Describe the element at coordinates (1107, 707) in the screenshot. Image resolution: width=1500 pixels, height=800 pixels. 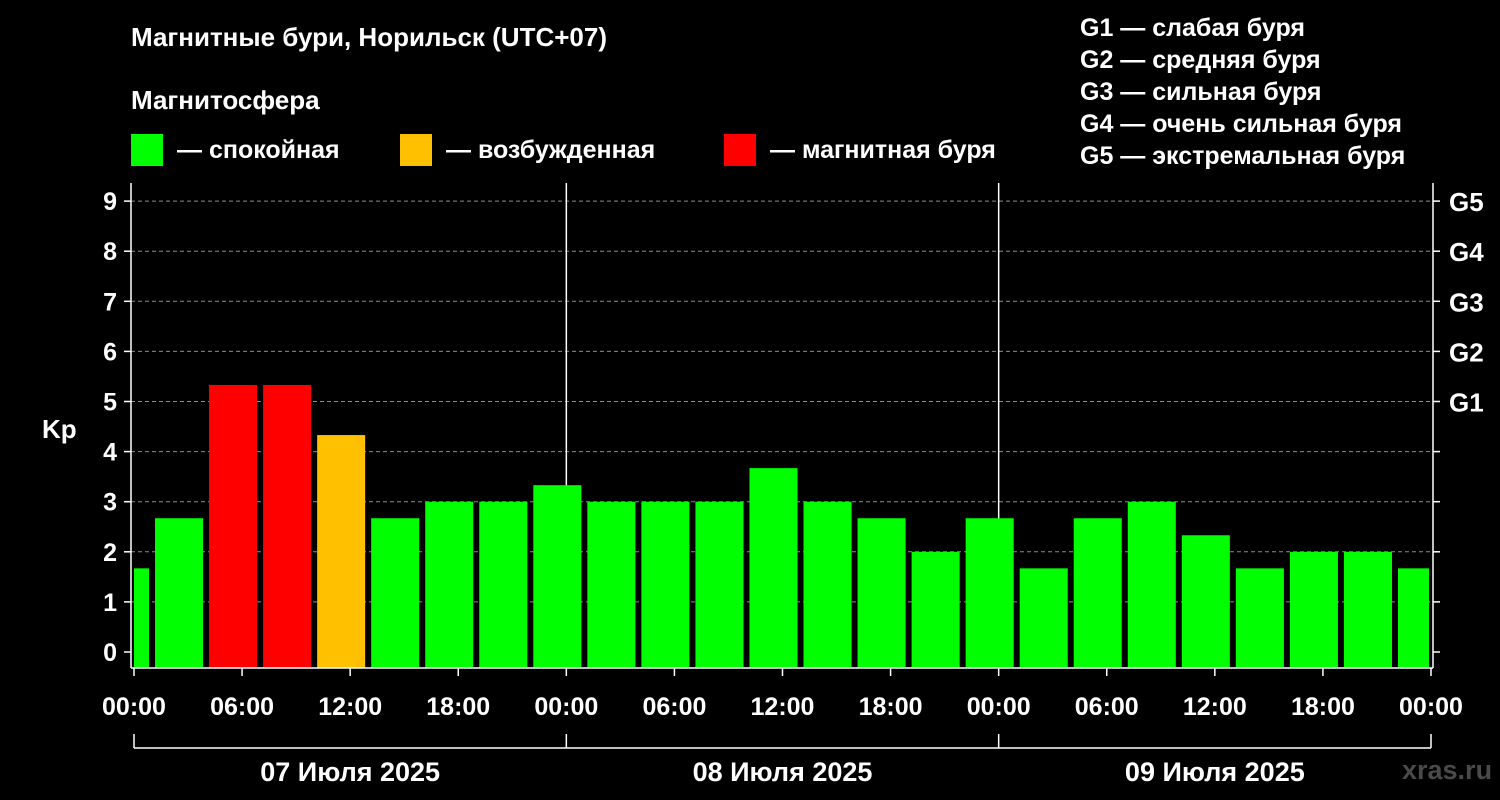
I see `x-tick-label-9: 06:00` at that location.